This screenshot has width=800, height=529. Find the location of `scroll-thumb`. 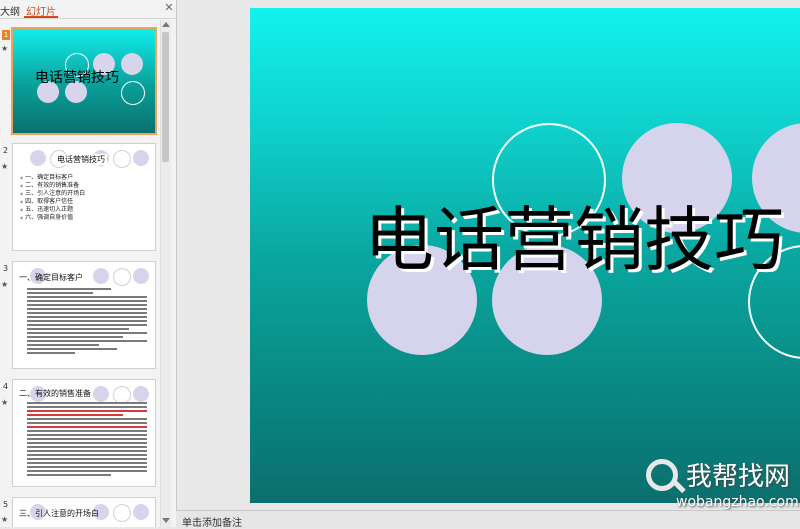

scroll-thumb is located at coordinates (165, 97).